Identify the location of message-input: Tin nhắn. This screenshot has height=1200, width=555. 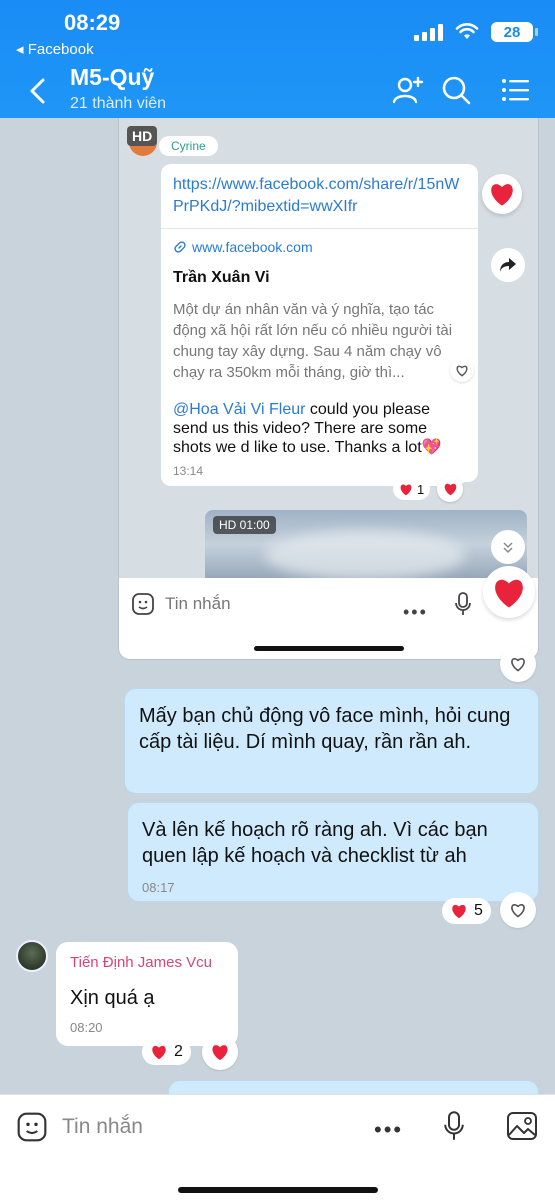
(102, 1127).